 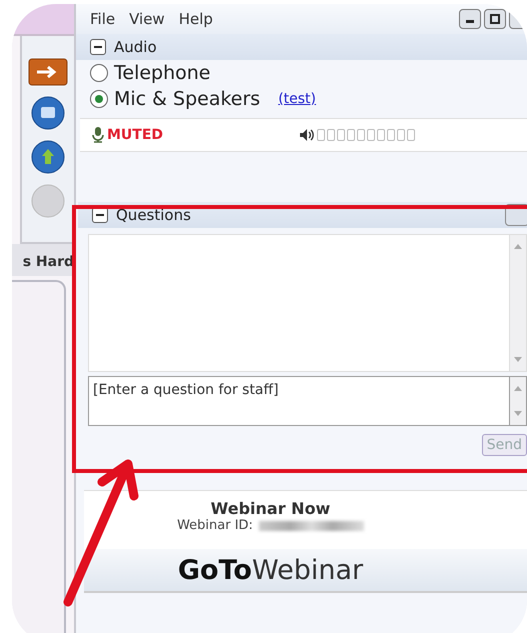 I want to click on section-title: Questions, so click(x=153, y=215).